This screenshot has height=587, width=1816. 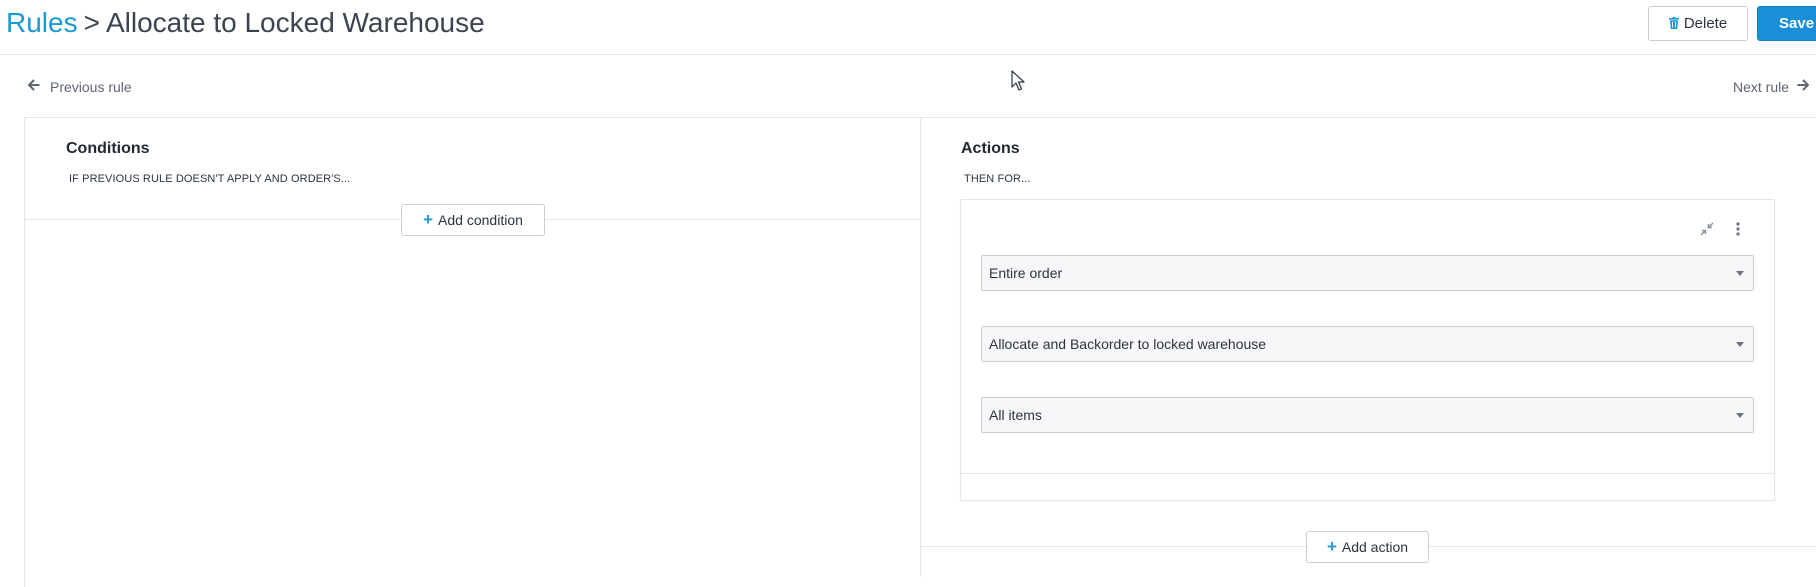 What do you see at coordinates (1738, 229) in the screenshot?
I see `kebab-menu-icon` at bounding box center [1738, 229].